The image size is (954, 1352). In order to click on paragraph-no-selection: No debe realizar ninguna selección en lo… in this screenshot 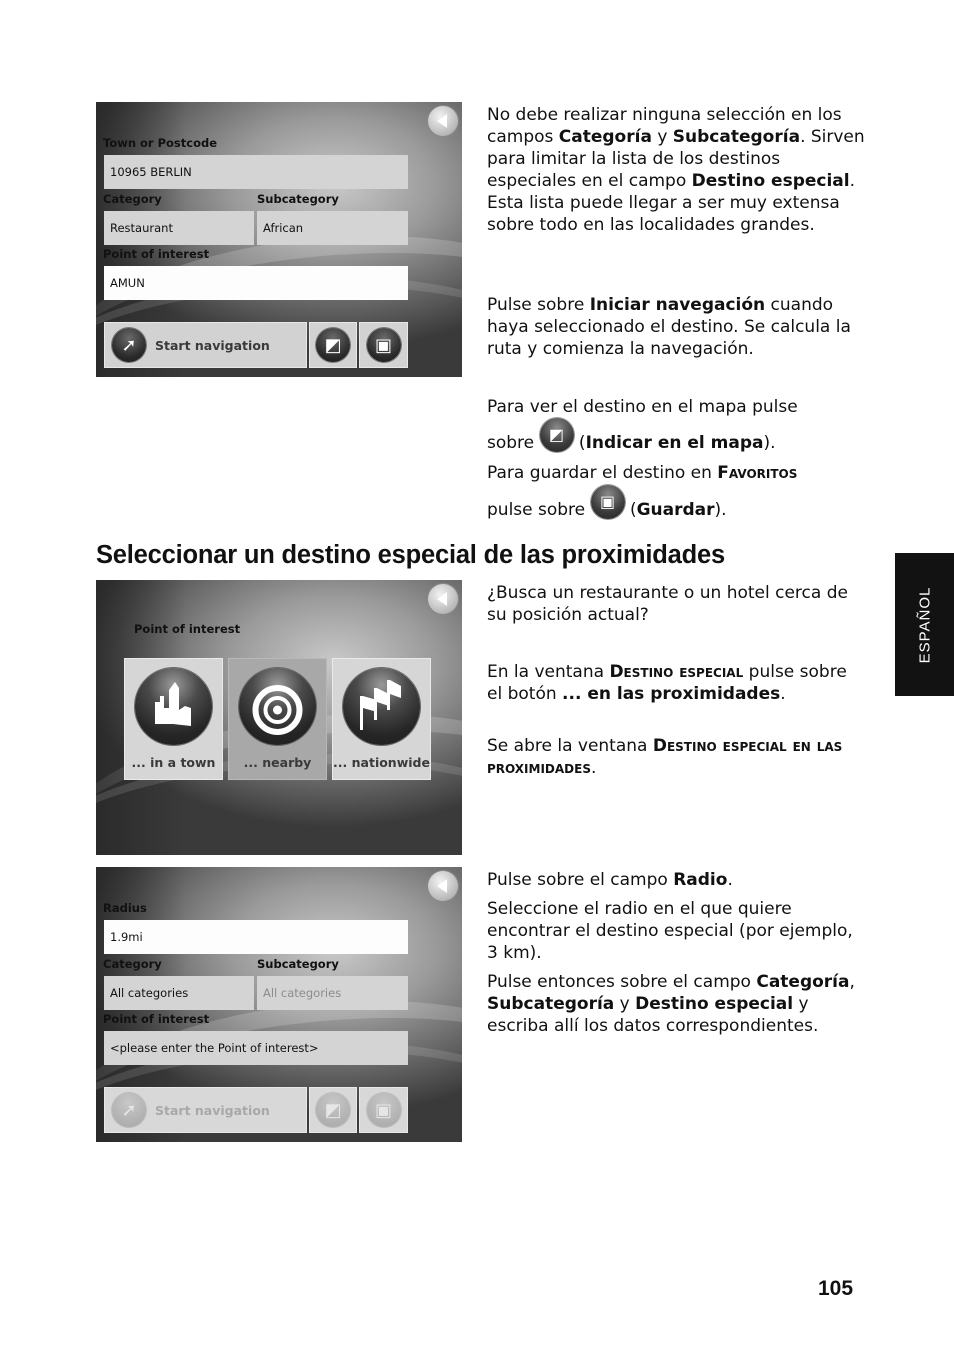, I will do `click(676, 170)`.